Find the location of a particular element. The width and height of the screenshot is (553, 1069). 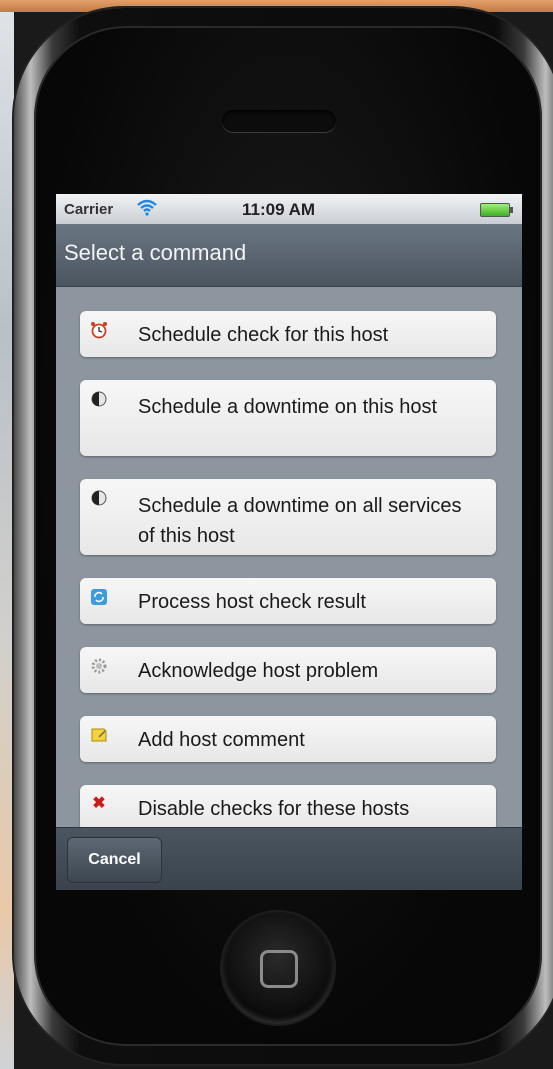

home-button is located at coordinates (278, 968).